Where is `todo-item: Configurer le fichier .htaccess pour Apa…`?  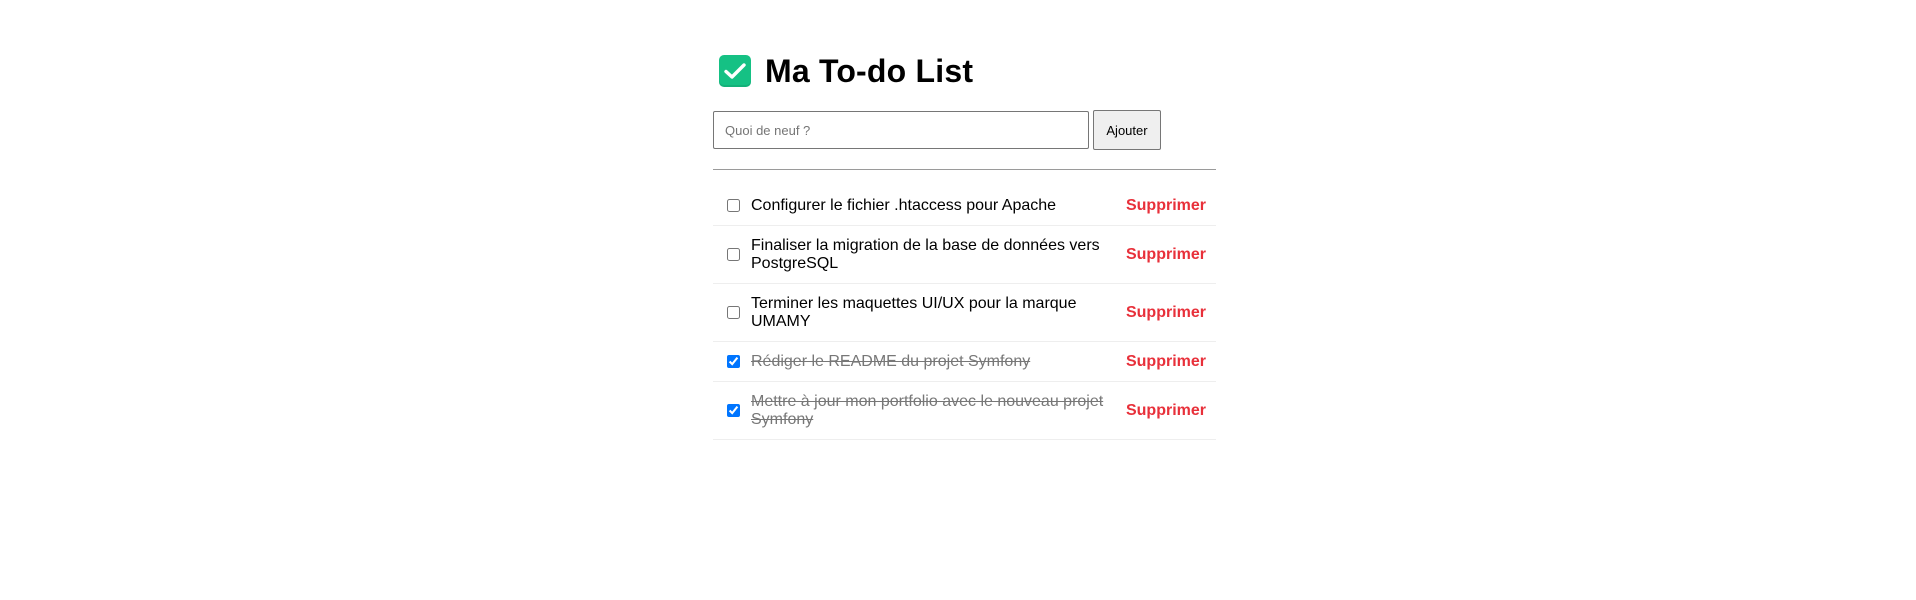
todo-item: Configurer le fichier .htaccess pour Apa… is located at coordinates (964, 206).